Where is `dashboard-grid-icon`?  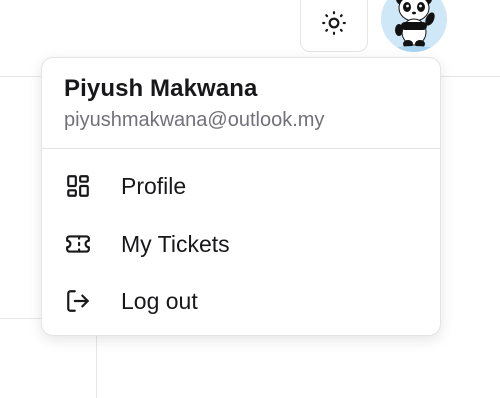 dashboard-grid-icon is located at coordinates (78, 186).